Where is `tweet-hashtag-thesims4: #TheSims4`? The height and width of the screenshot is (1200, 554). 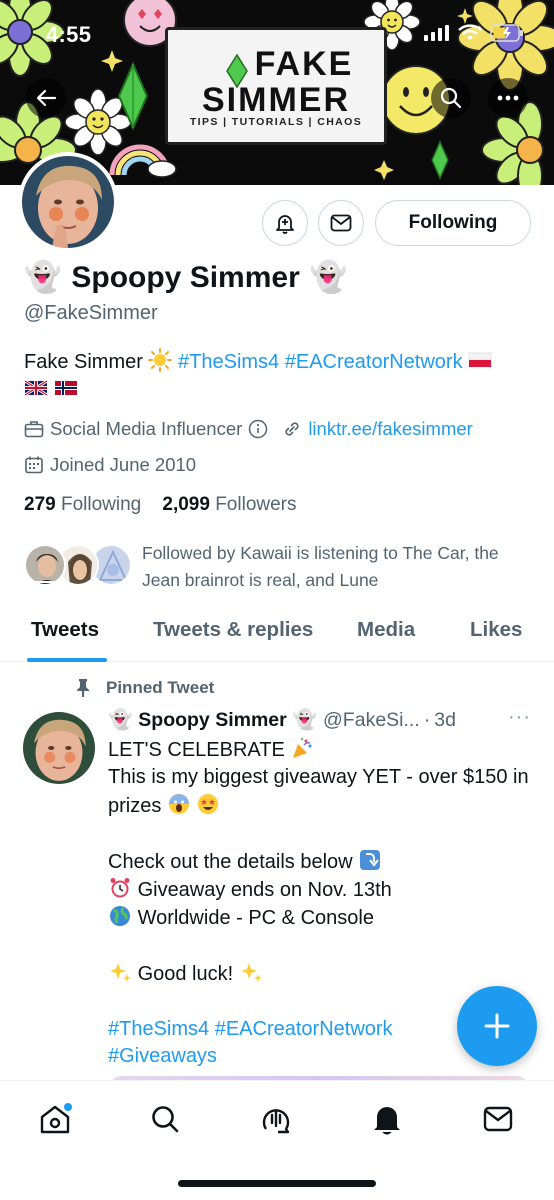
tweet-hashtag-thesims4: #TheSims4 is located at coordinates (158, 1029).